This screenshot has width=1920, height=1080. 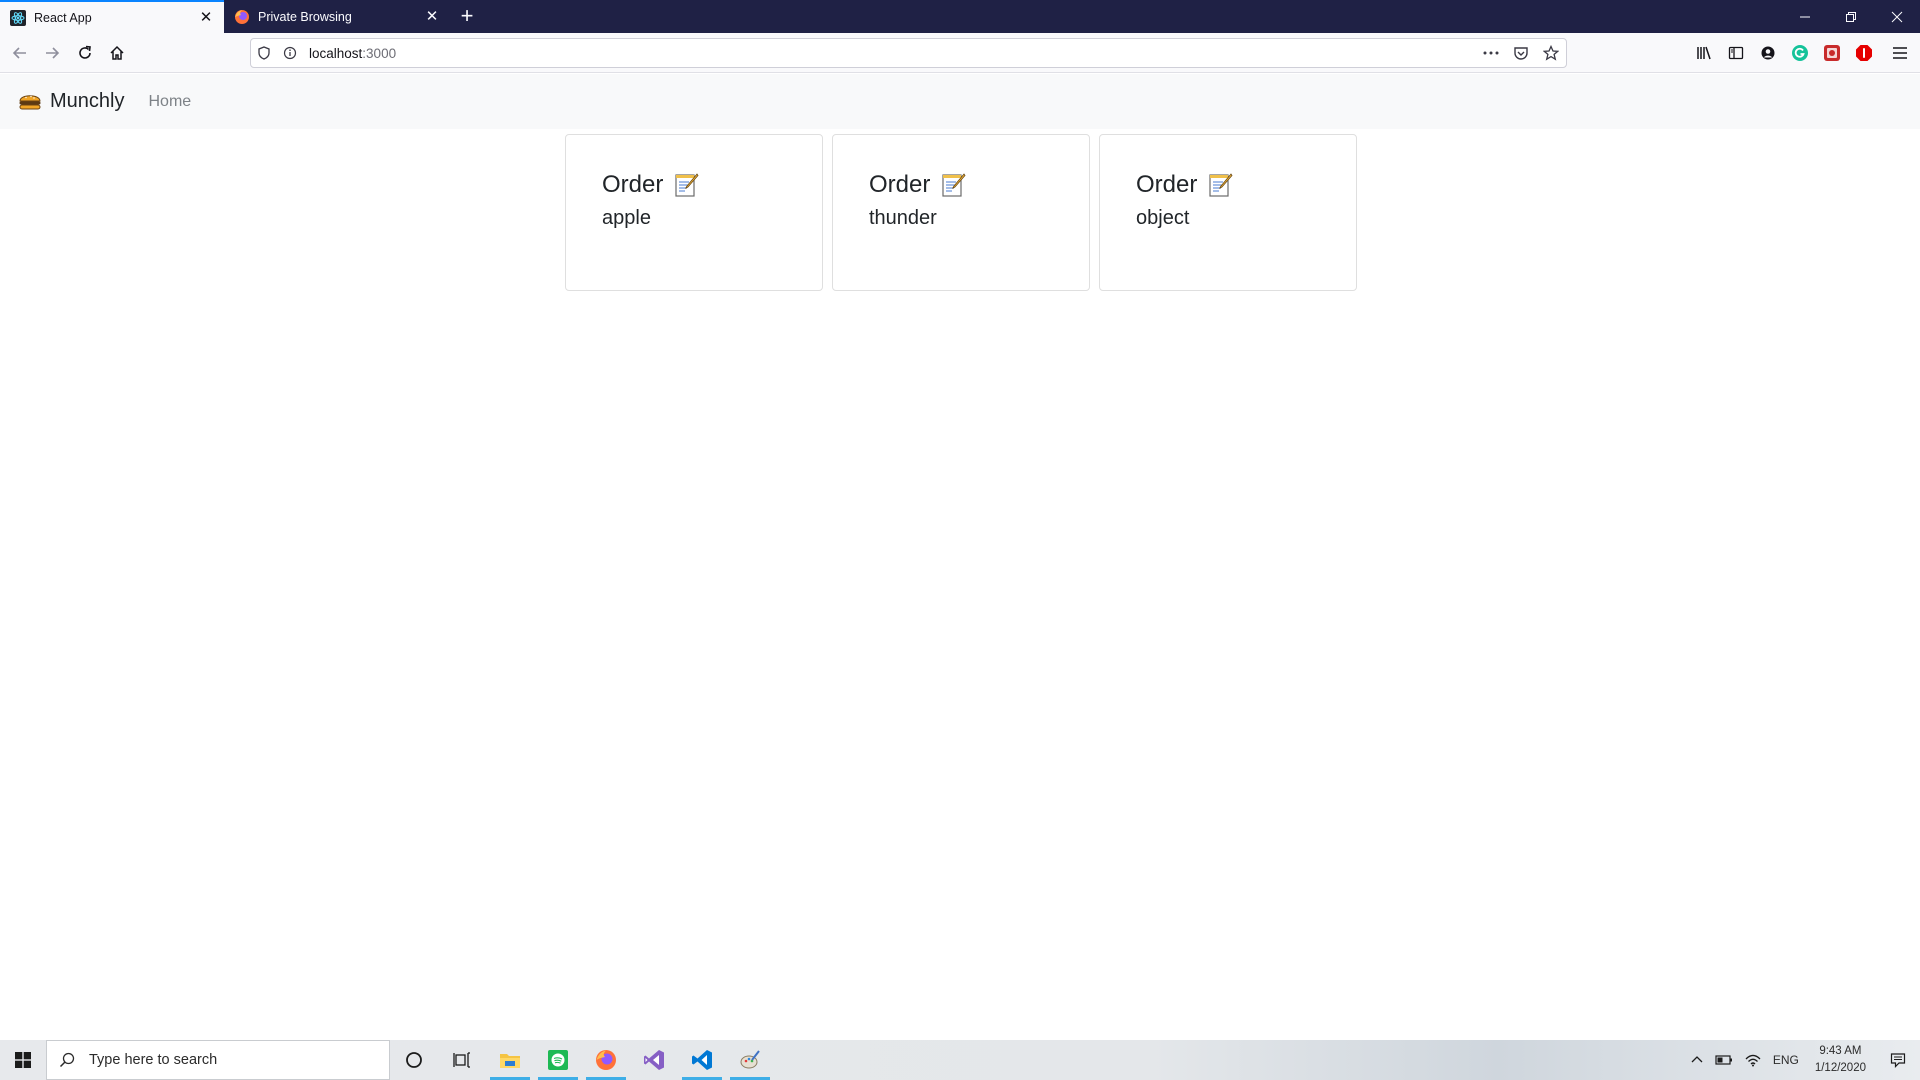 What do you see at coordinates (30, 102) in the screenshot?
I see `burger-icon` at bounding box center [30, 102].